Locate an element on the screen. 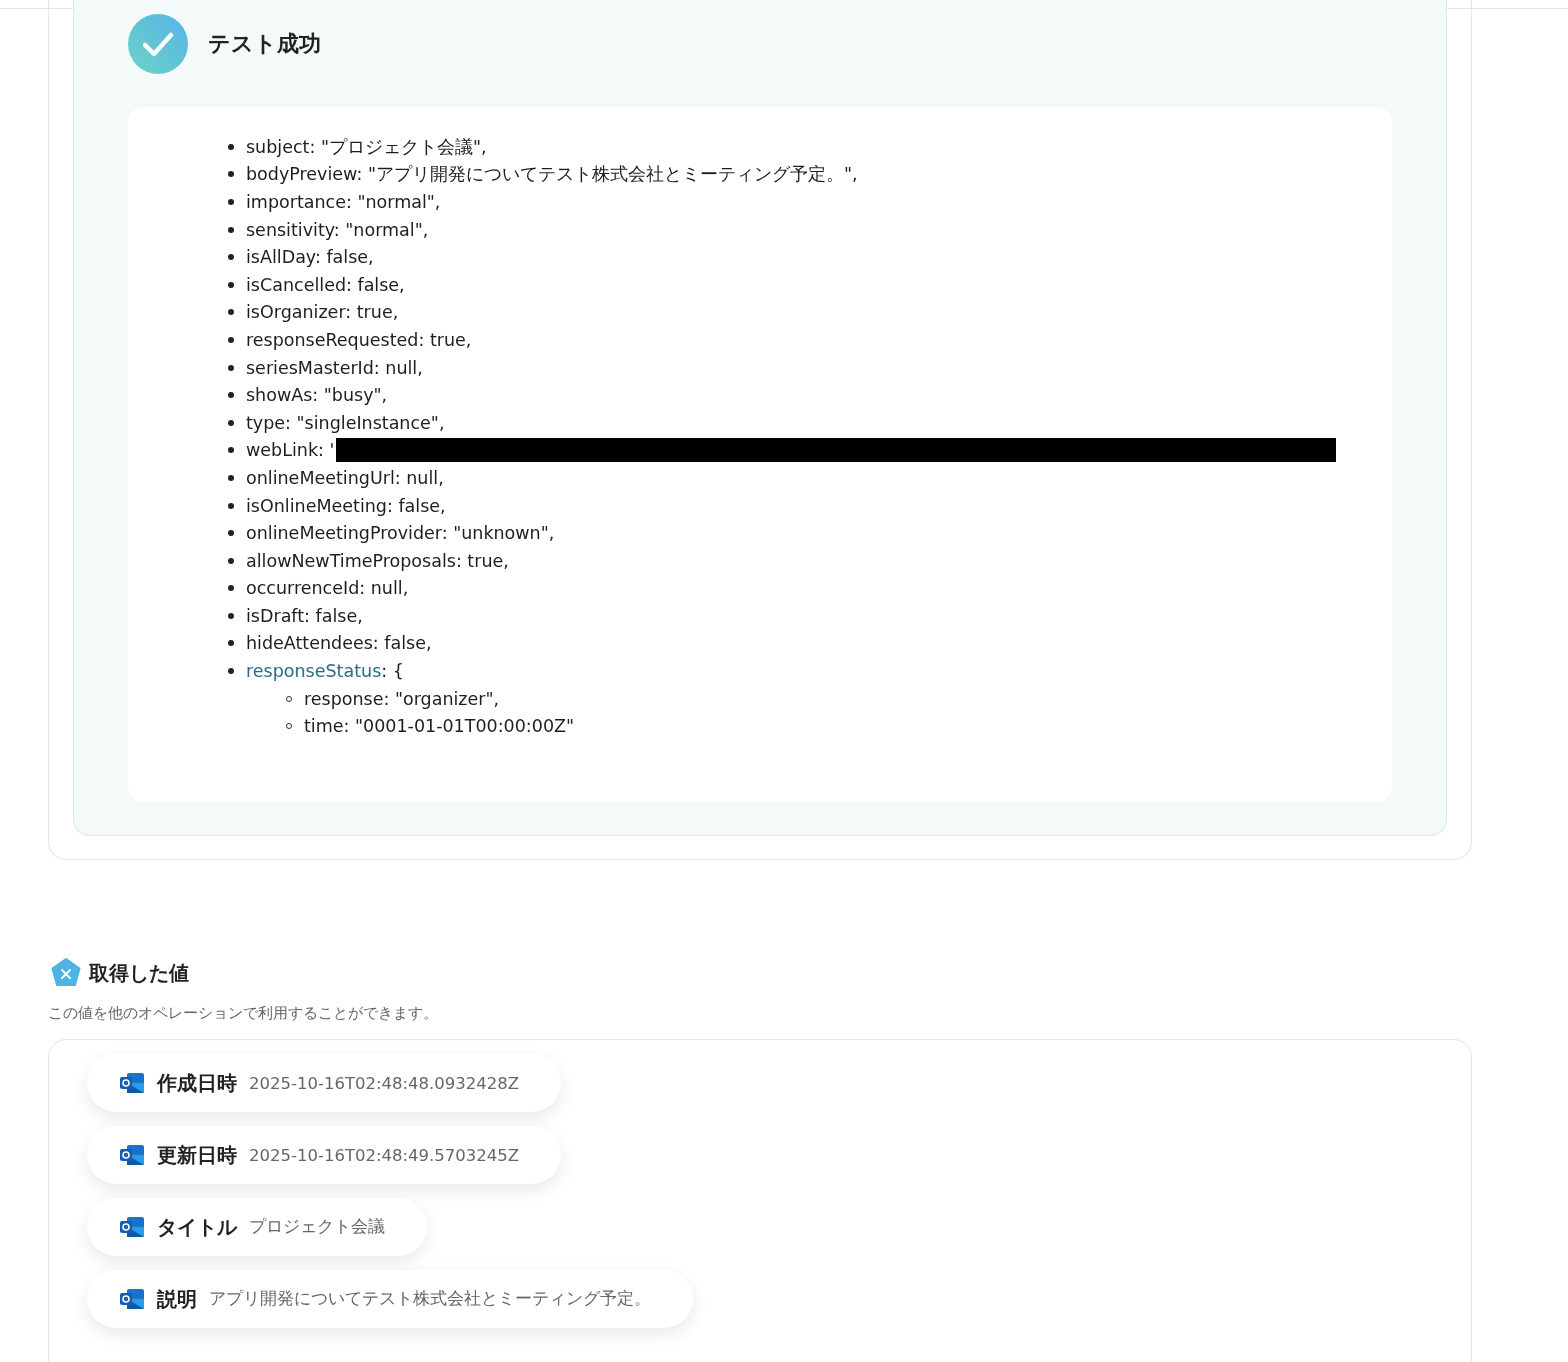 Image resolution: width=1568 pixels, height=1362 pixels. field-line: hideAttendees: false, is located at coordinates (339, 643).